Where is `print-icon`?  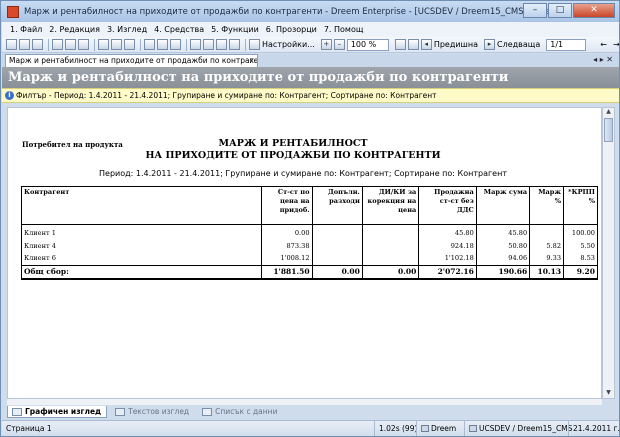
print-icon is located at coordinates (103, 44).